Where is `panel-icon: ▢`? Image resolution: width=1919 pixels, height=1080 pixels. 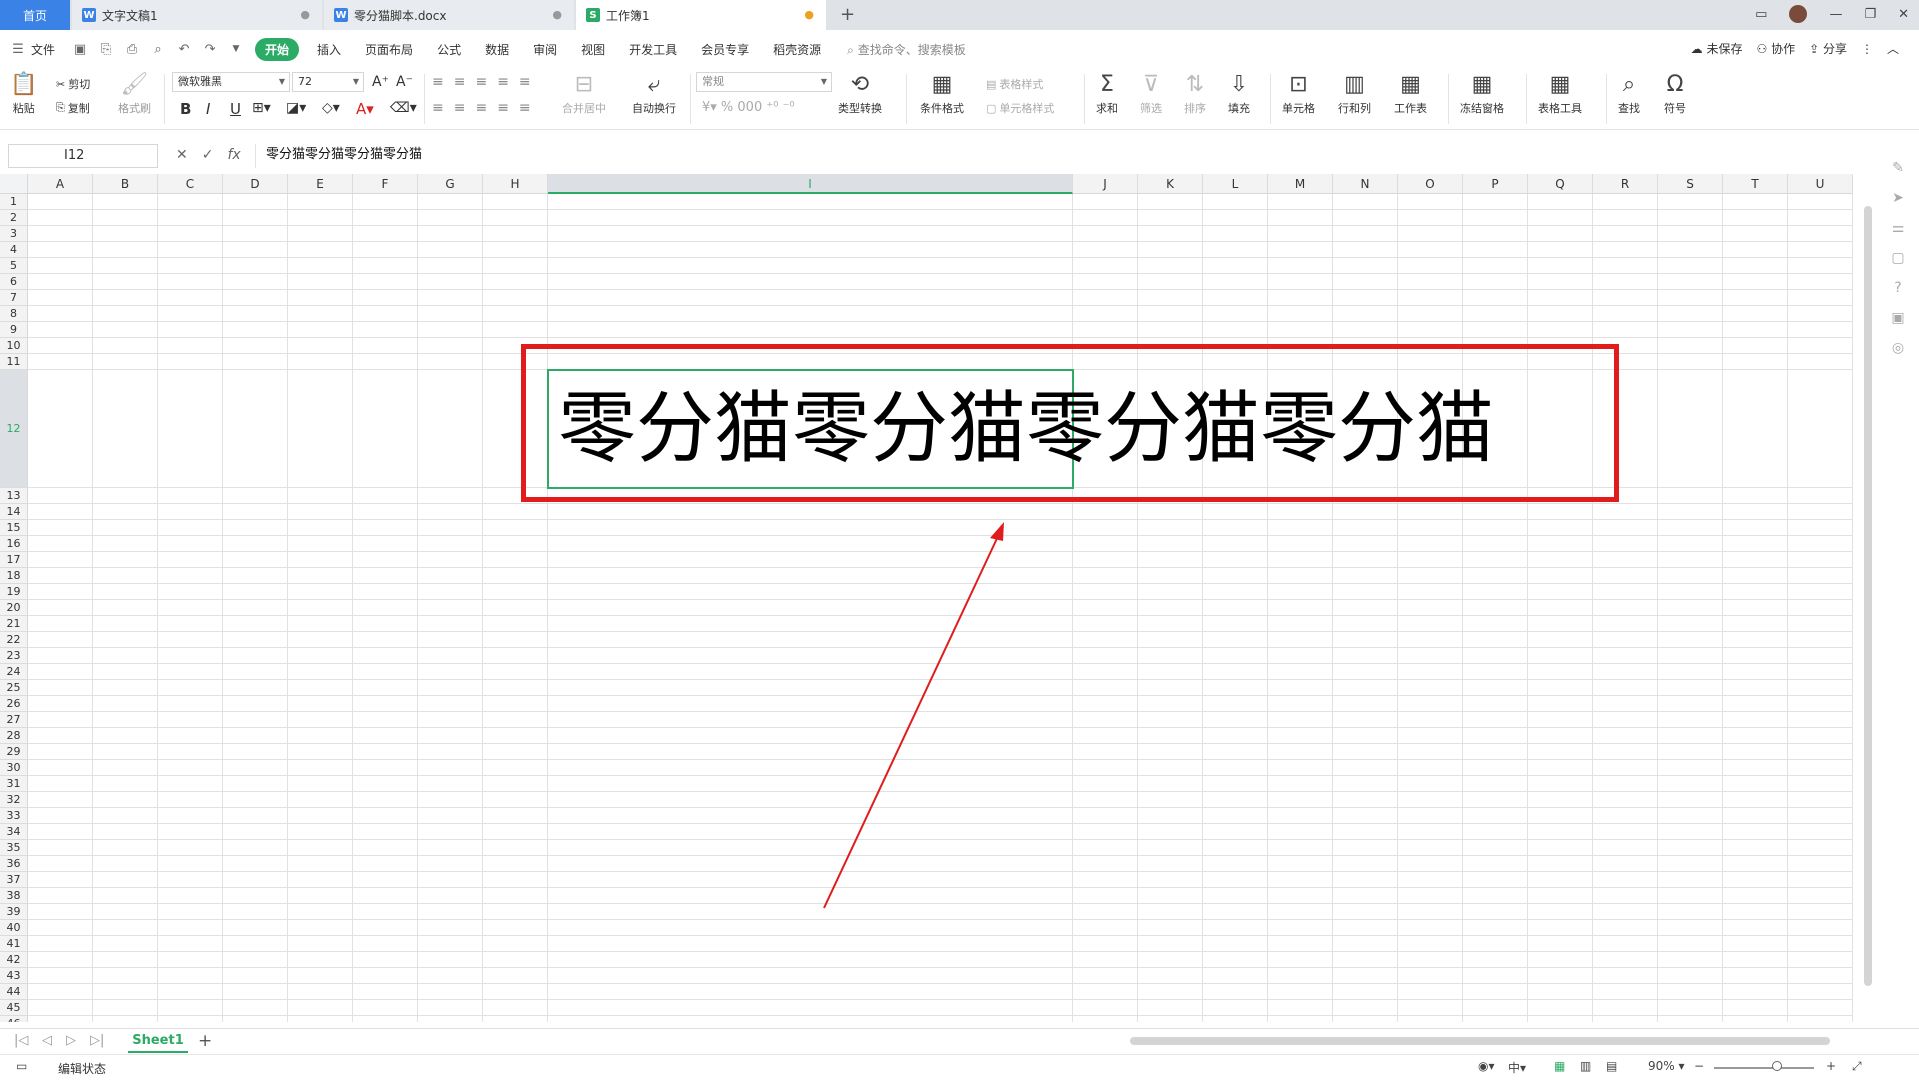 panel-icon: ▢ is located at coordinates (1897, 258).